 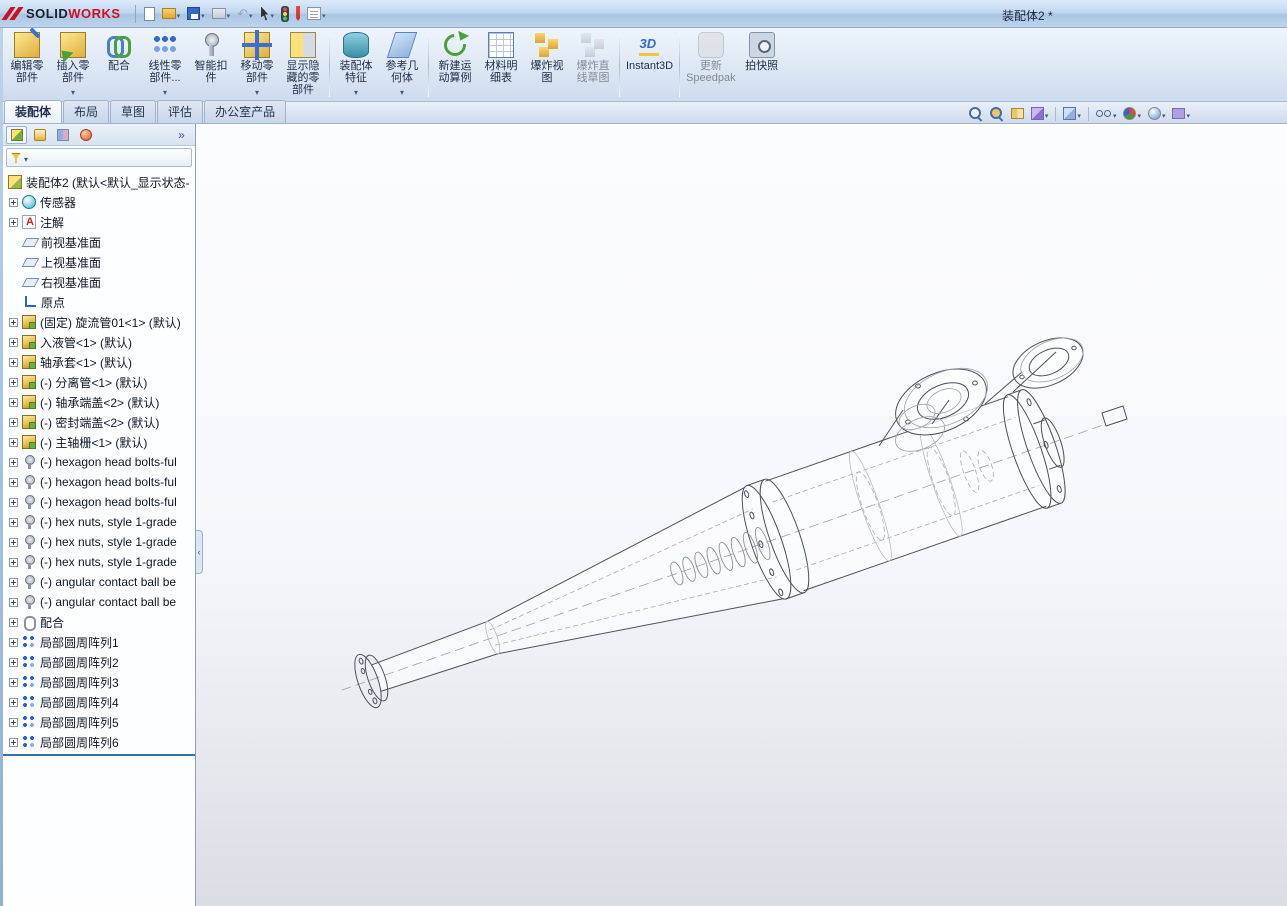 I want to click on undo-button, so click(x=244, y=14).